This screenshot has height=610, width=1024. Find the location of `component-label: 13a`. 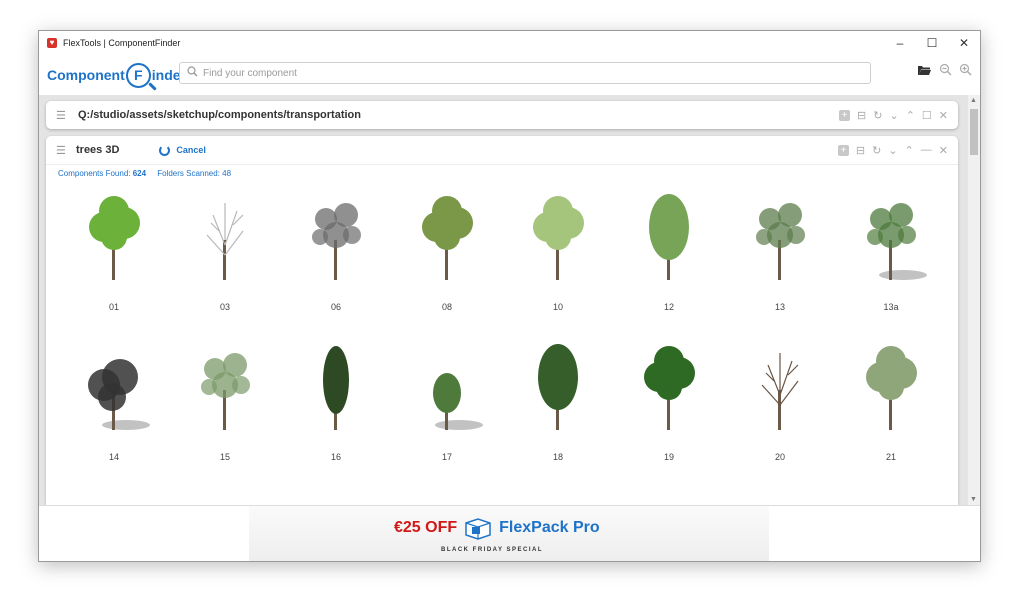

component-label: 13a is located at coordinates (891, 307).